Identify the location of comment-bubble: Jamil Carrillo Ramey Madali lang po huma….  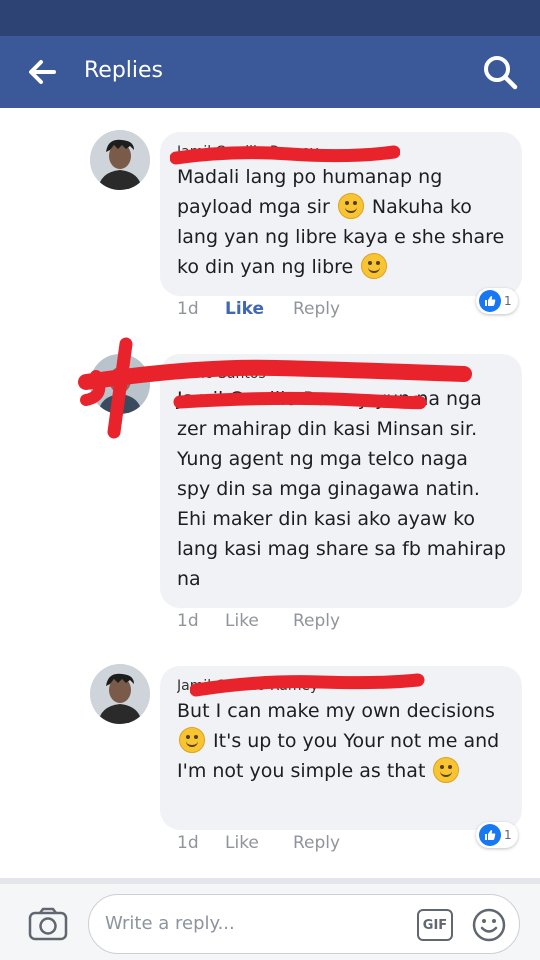
(341, 214).